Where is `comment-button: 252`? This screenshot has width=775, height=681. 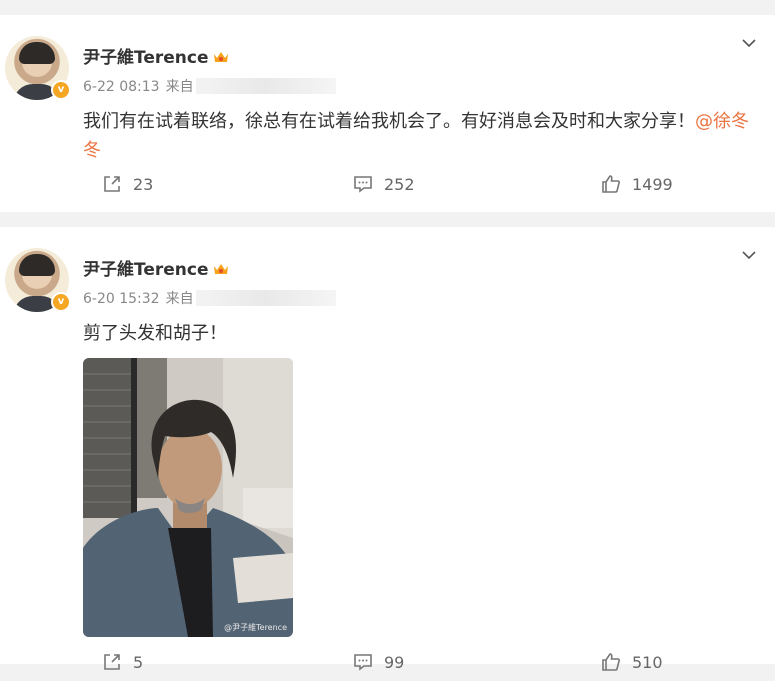 comment-button: 252 is located at coordinates (383, 184).